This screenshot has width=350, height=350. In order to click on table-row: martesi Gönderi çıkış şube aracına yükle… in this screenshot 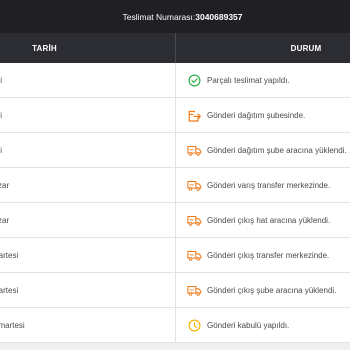, I will do `click(175, 290)`.